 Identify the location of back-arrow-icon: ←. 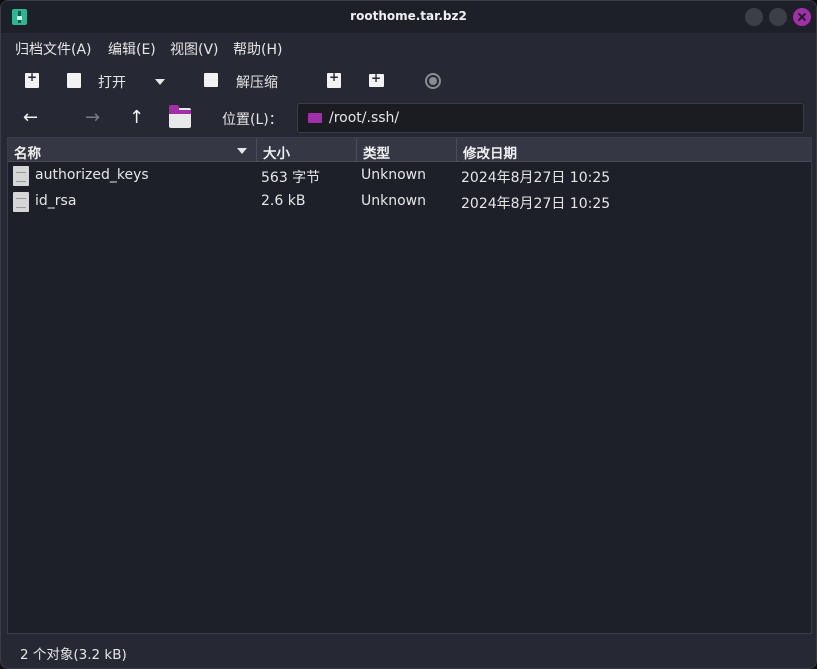
(30, 117).